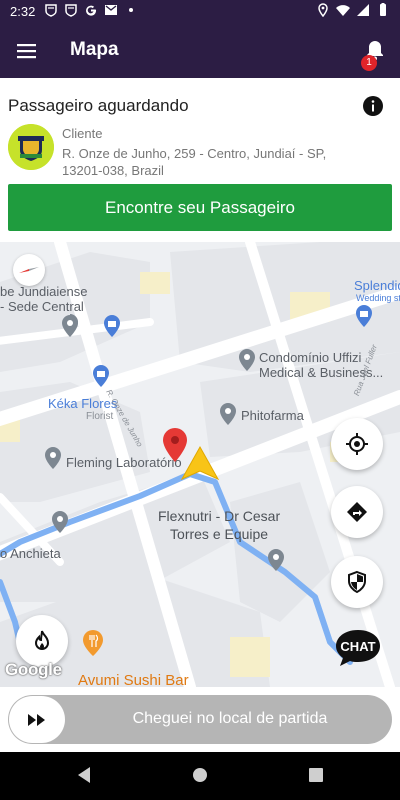  I want to click on chat-button: CHAT, so click(358, 648).